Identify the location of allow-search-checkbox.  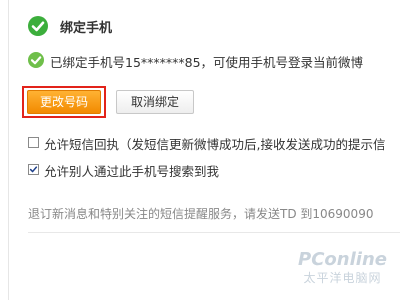
(33, 169).